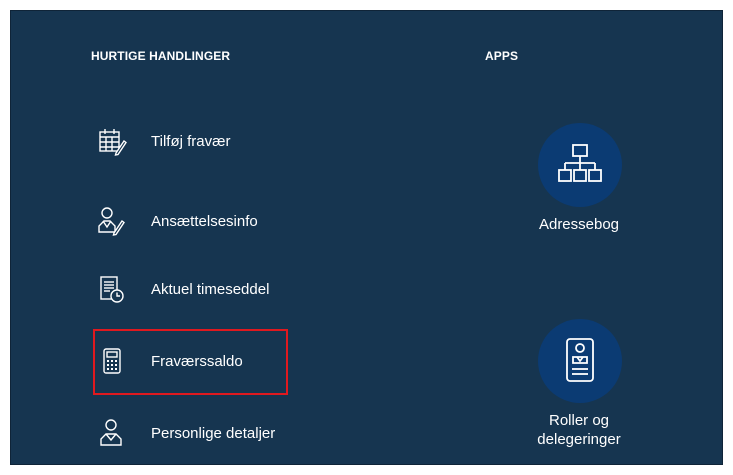 This screenshot has height=475, width=733. I want to click on quick-action-label: Ansættelsesinfo, so click(204, 221).